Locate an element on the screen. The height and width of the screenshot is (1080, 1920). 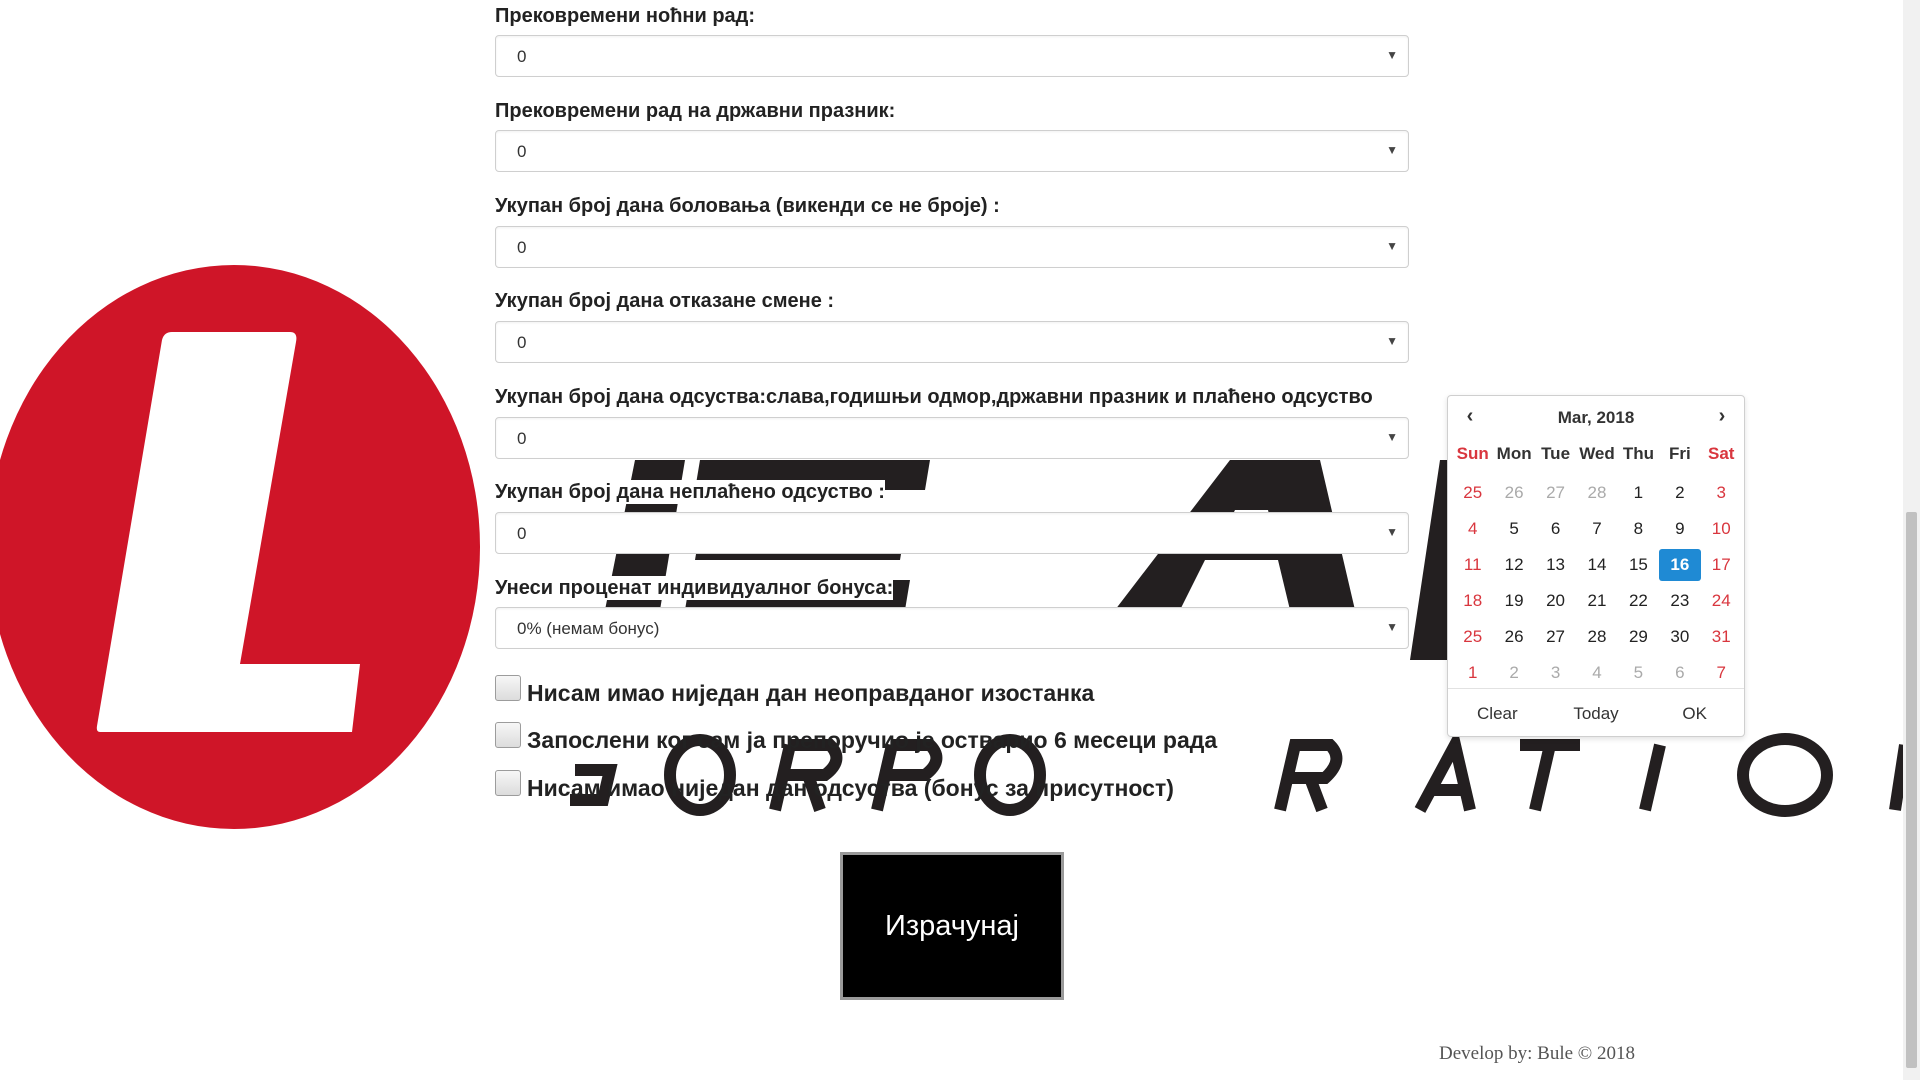
day-cell: 19 is located at coordinates (1513, 601).